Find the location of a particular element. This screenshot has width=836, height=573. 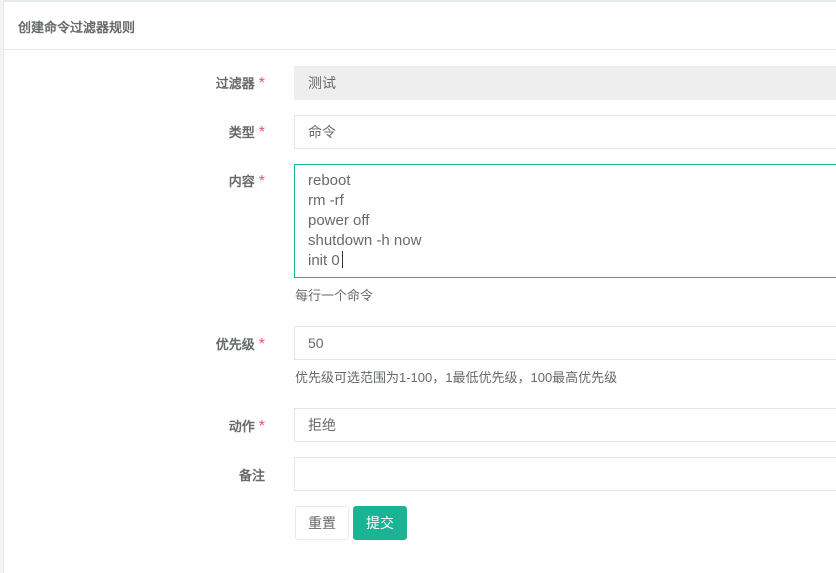

reset-button: 重置 is located at coordinates (322, 523).